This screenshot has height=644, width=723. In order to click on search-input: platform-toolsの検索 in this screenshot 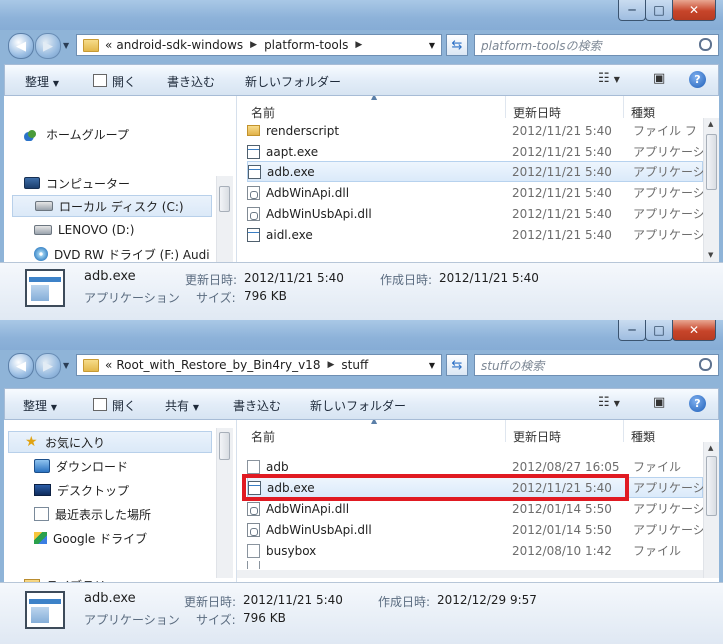, I will do `click(596, 45)`.